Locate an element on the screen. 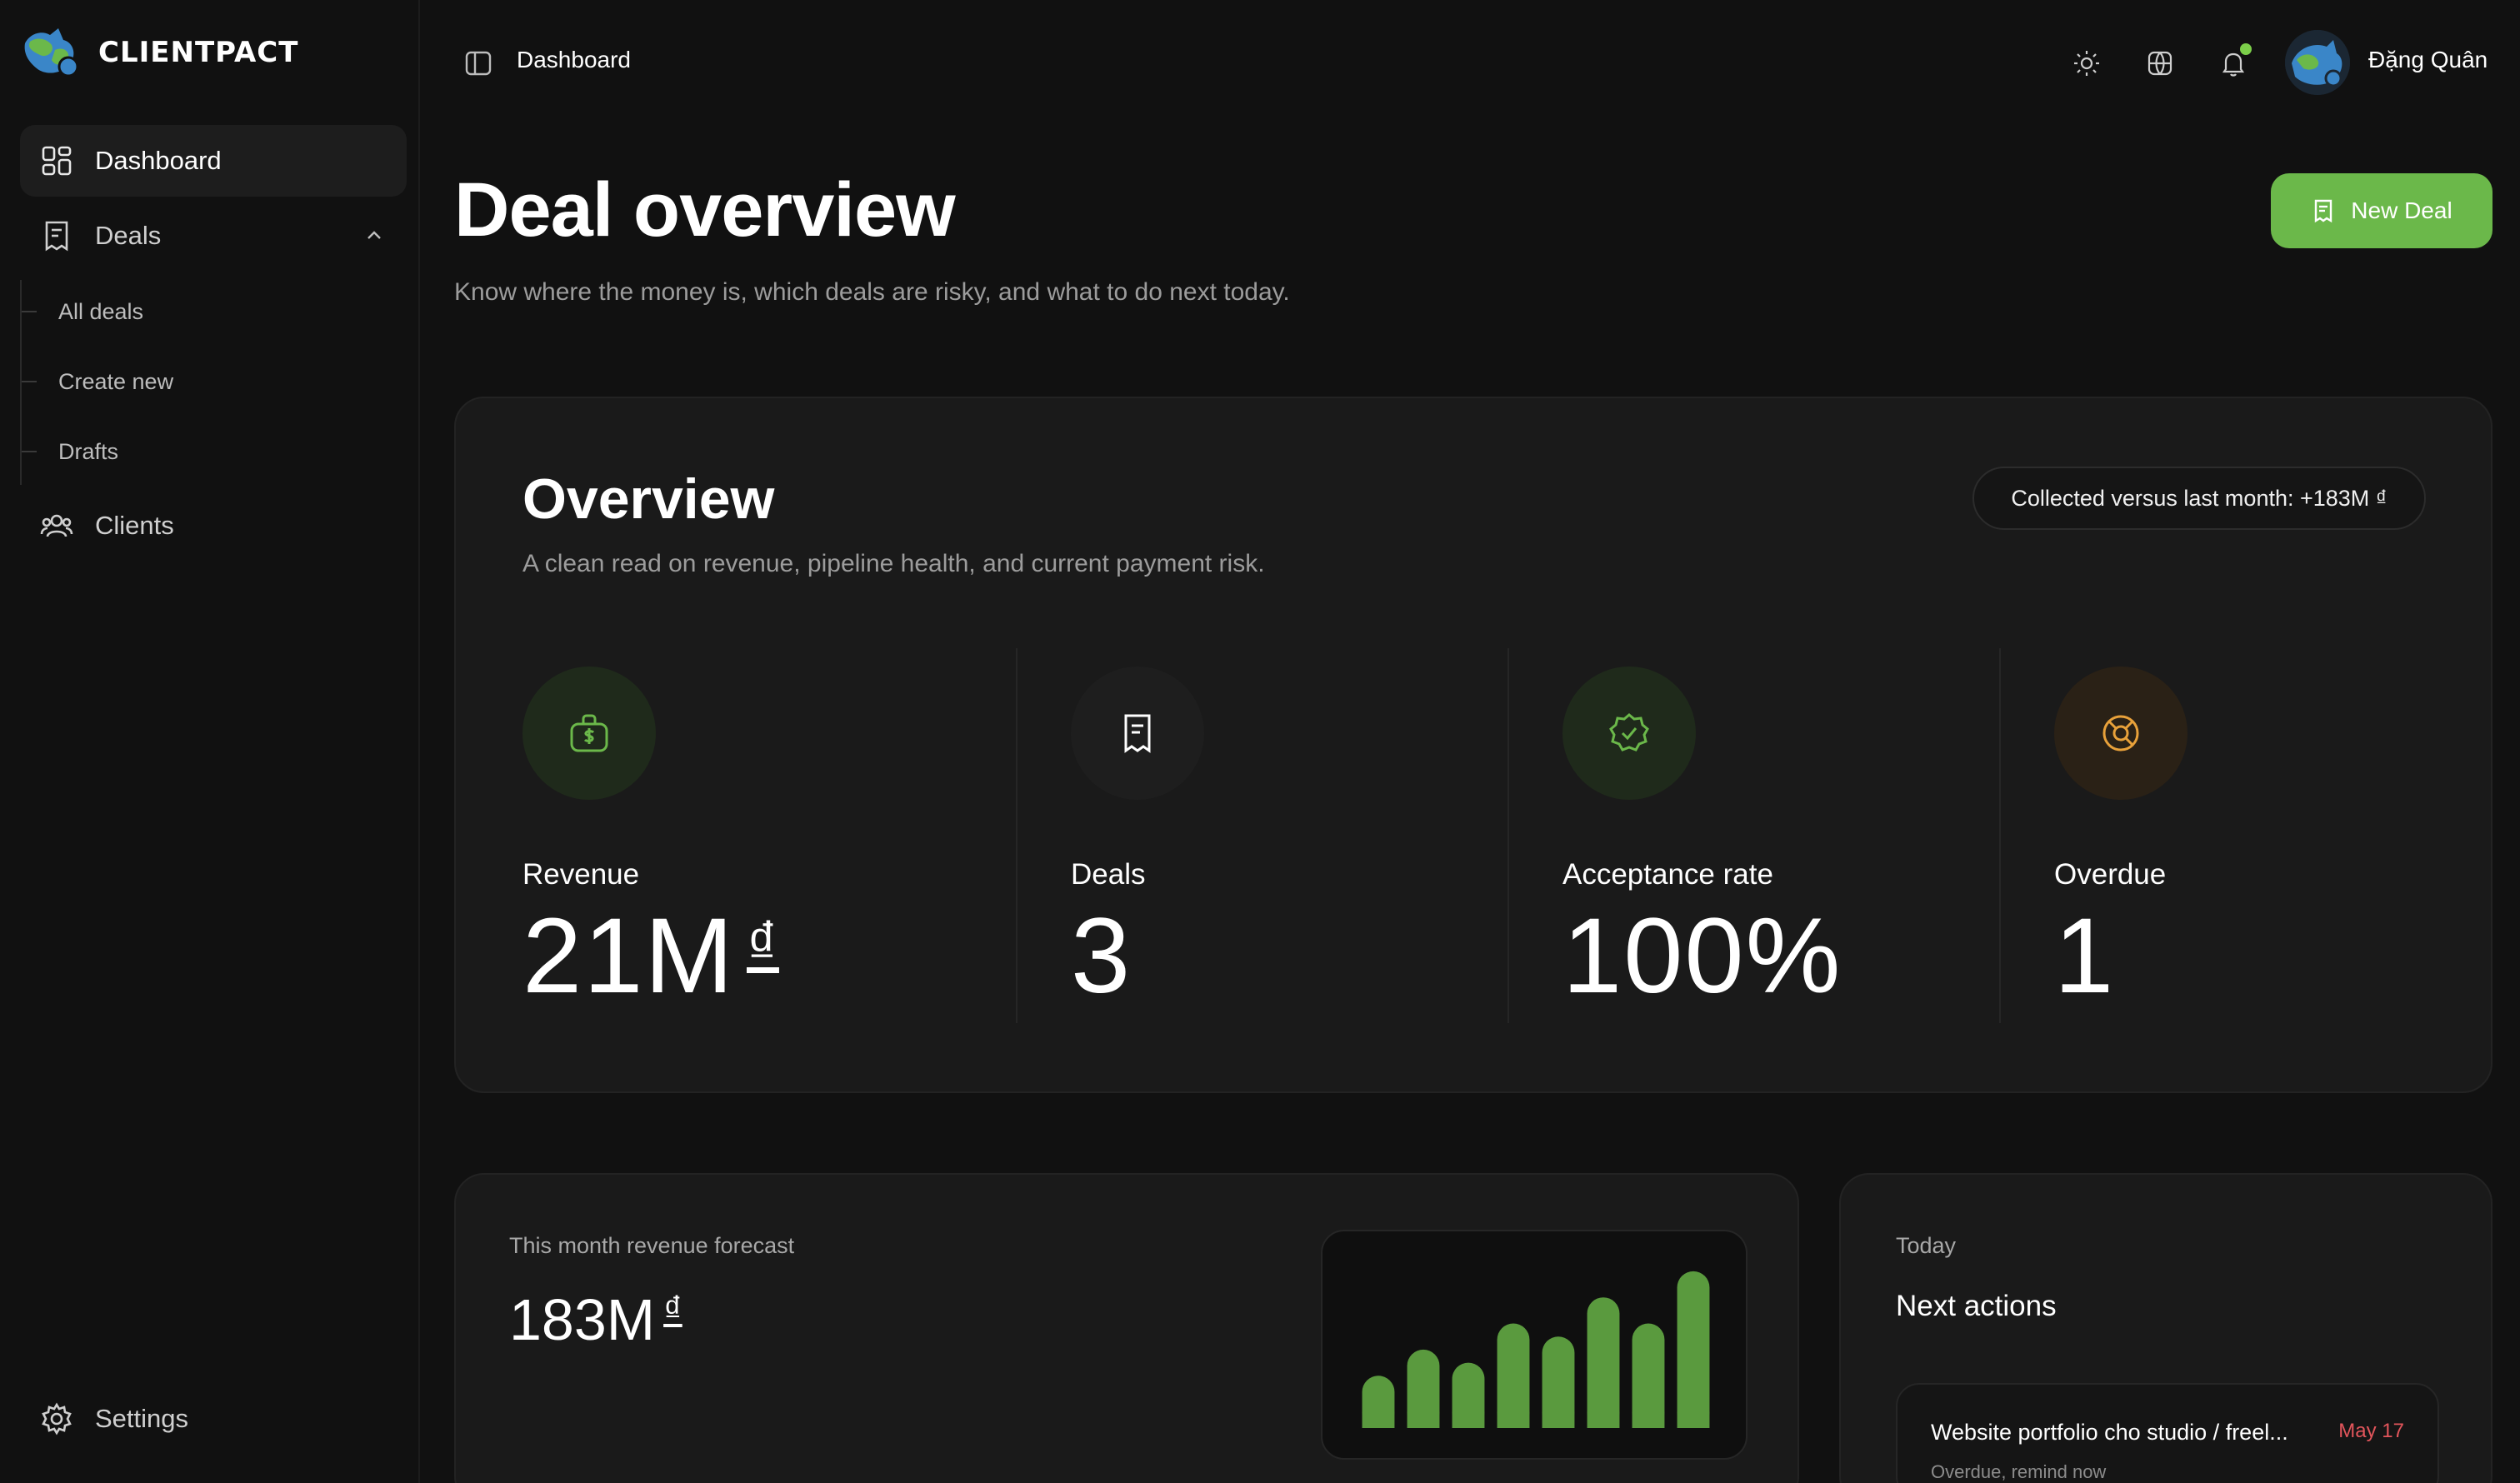 Image resolution: width=2520 pixels, height=1483 pixels. sun-icon is located at coordinates (2086, 64).